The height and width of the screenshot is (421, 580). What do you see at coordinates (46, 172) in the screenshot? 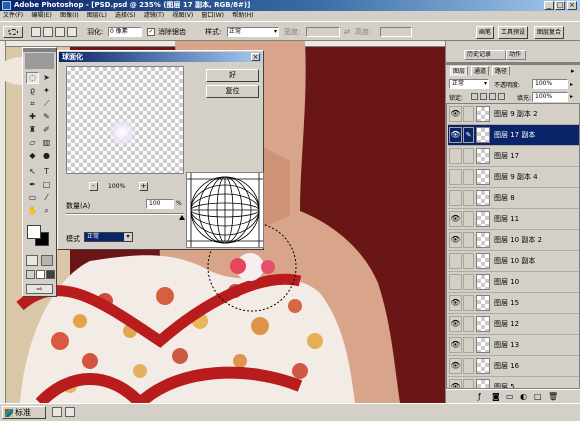
I see `type-tool-icon: T` at bounding box center [46, 172].